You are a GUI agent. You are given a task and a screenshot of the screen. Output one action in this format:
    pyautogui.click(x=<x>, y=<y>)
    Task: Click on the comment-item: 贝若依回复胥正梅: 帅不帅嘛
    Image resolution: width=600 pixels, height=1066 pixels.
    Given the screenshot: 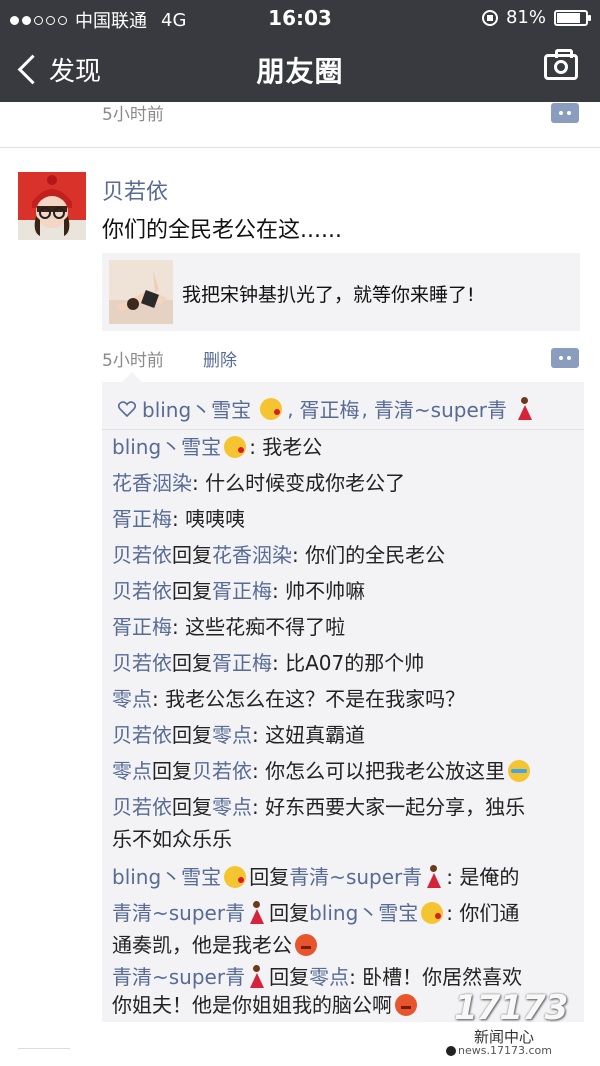 What is the action you would take?
    pyautogui.click(x=238, y=591)
    